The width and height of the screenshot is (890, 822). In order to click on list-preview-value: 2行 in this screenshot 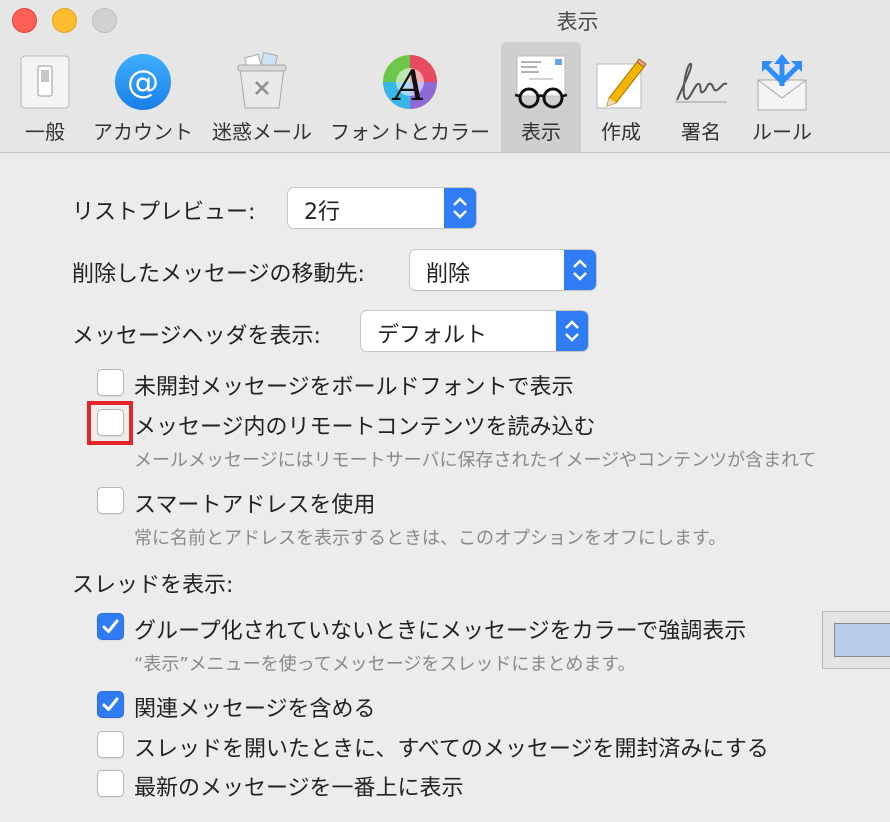, I will do `click(322, 212)`.